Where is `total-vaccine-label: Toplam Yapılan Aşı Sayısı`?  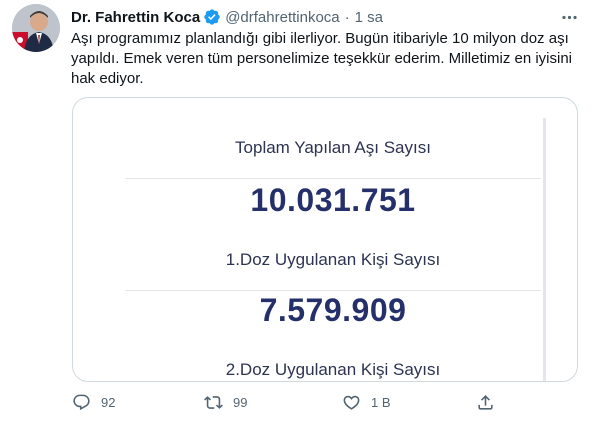 total-vaccine-label: Toplam Yapılan Aşı Sayısı is located at coordinates (333, 147).